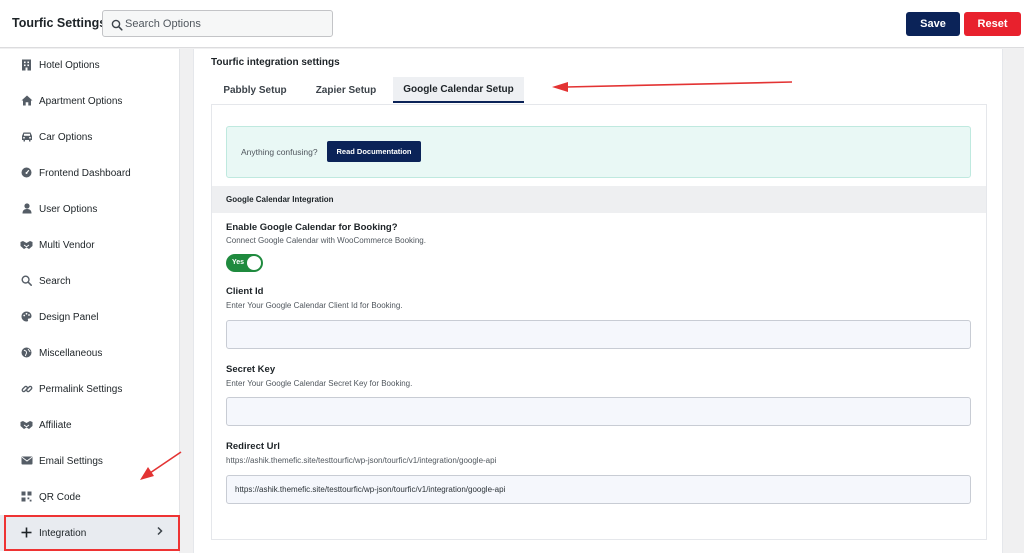  Describe the element at coordinates (71, 353) in the screenshot. I see `sidebar-item-label: Miscellaneous` at that location.